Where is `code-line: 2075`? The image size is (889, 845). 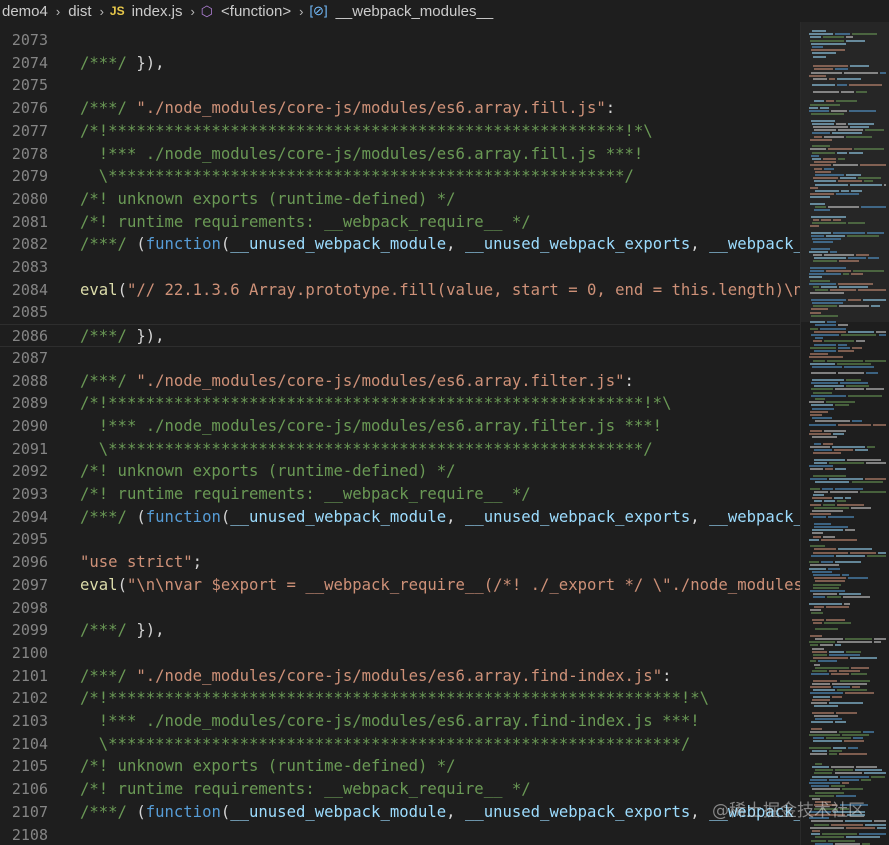 code-line: 2075 is located at coordinates (400, 85).